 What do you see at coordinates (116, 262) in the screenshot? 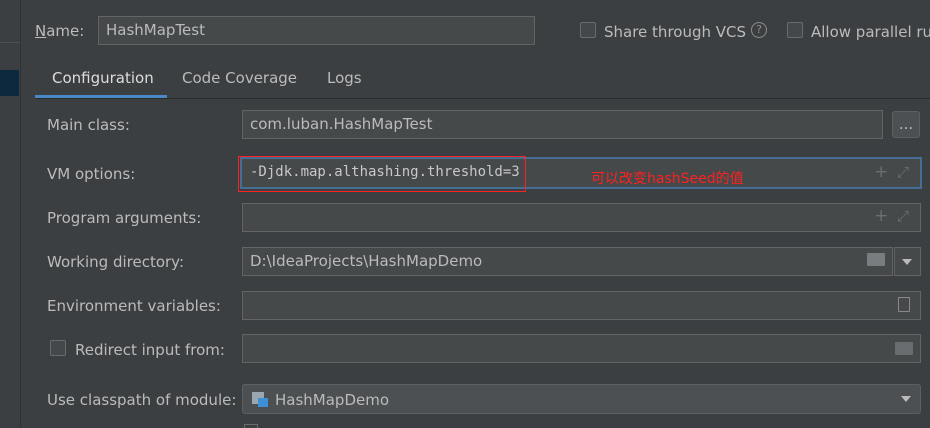
I see `working-dir-label: Working directory:` at bounding box center [116, 262].